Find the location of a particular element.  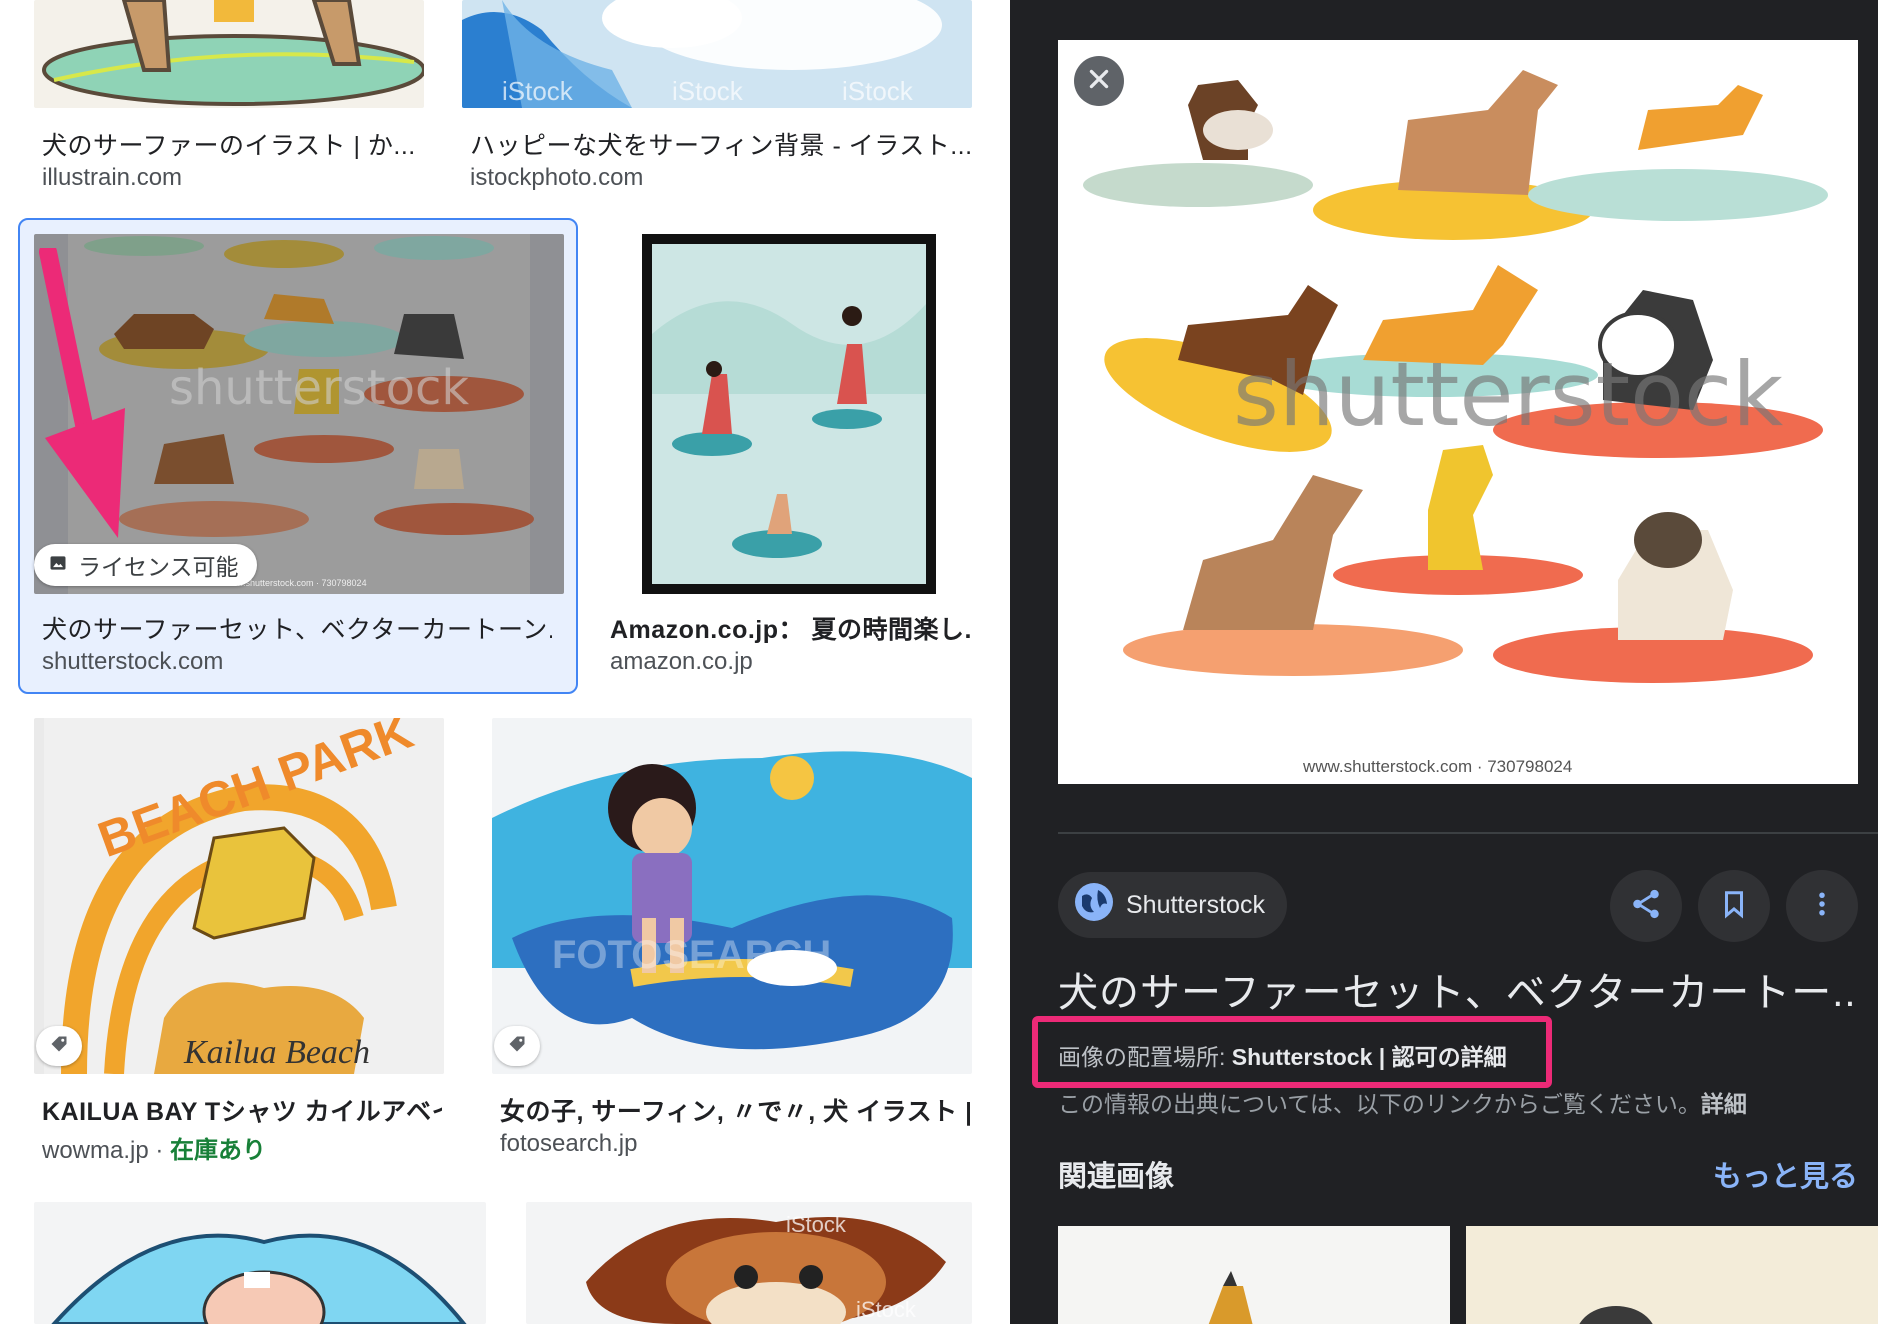

result-thumbnail: iStock iStock is located at coordinates (749, 1263).